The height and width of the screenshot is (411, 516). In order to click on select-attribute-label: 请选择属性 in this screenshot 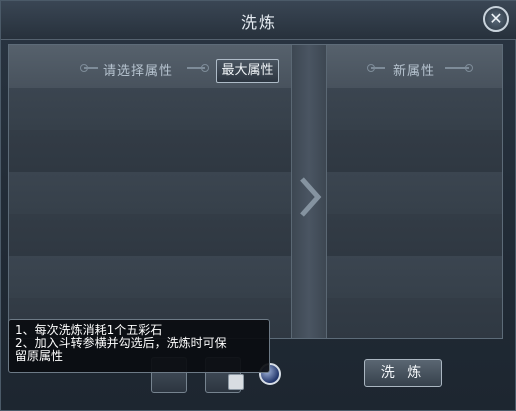, I will do `click(138, 71)`.